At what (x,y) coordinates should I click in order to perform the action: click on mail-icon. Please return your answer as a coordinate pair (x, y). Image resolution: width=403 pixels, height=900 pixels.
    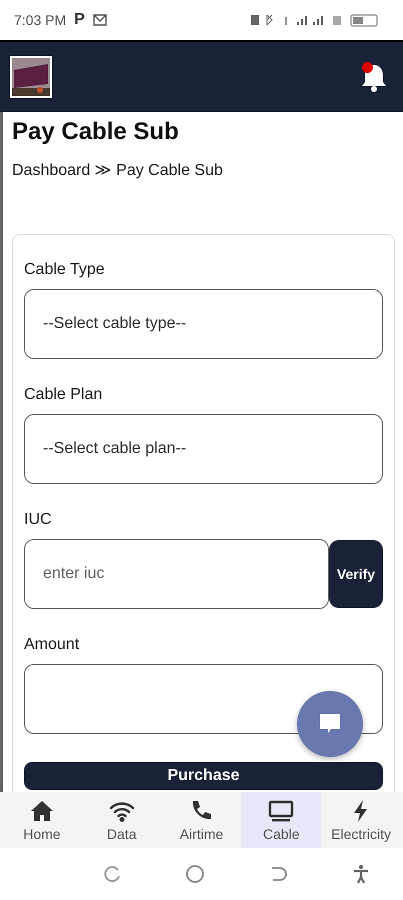
    Looking at the image, I should click on (99, 20).